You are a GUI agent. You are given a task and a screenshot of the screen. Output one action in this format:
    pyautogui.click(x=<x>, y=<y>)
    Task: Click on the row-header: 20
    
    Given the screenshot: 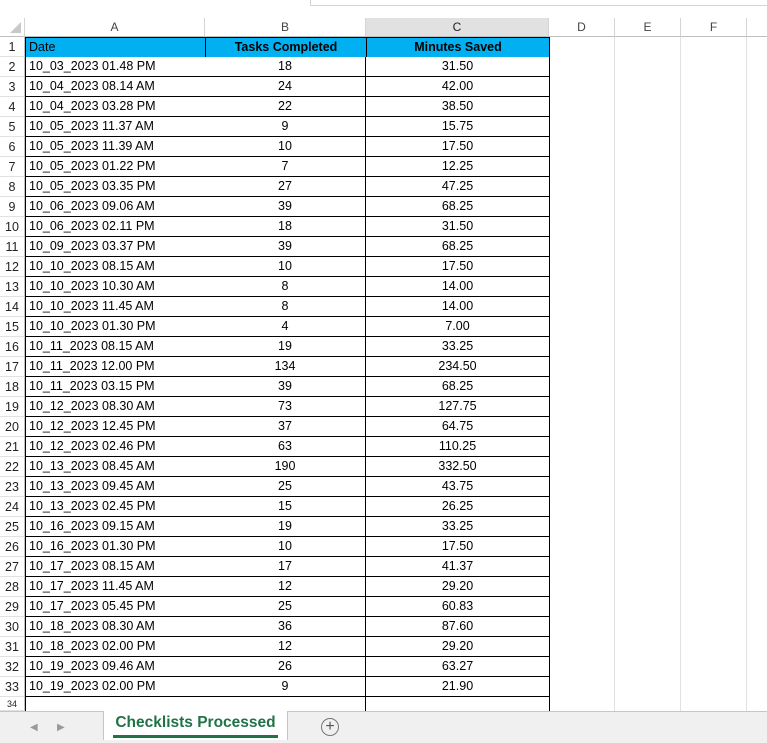 What is the action you would take?
    pyautogui.click(x=12, y=427)
    